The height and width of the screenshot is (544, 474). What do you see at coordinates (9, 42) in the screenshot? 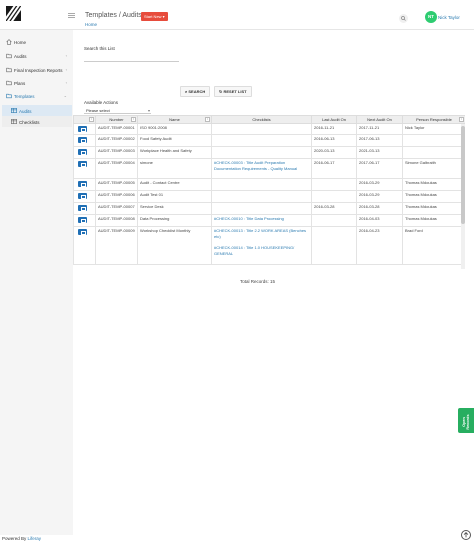
I see `home-icon` at bounding box center [9, 42].